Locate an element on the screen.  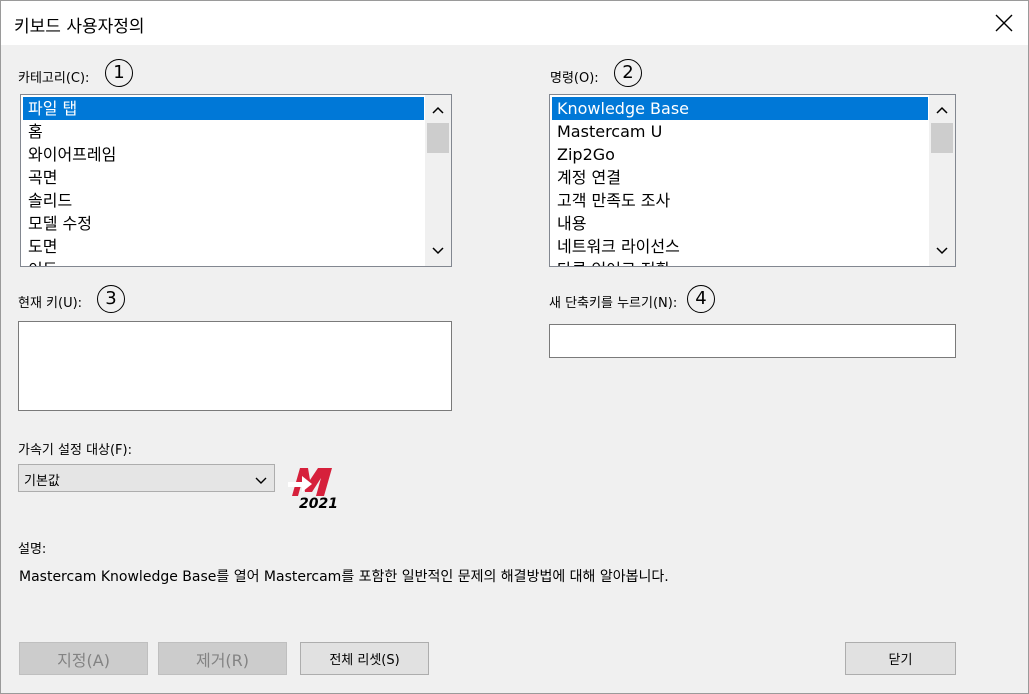
description-label: 설명: is located at coordinates (32, 549).